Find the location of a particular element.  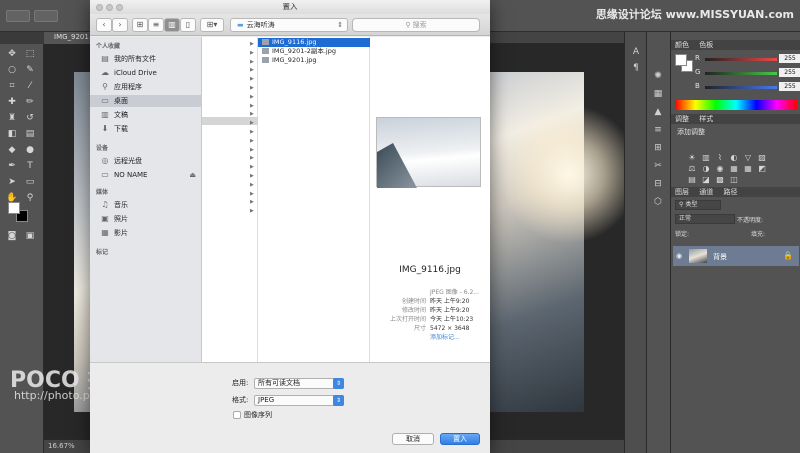

tab-layers: 图层 is located at coordinates (682, 192).